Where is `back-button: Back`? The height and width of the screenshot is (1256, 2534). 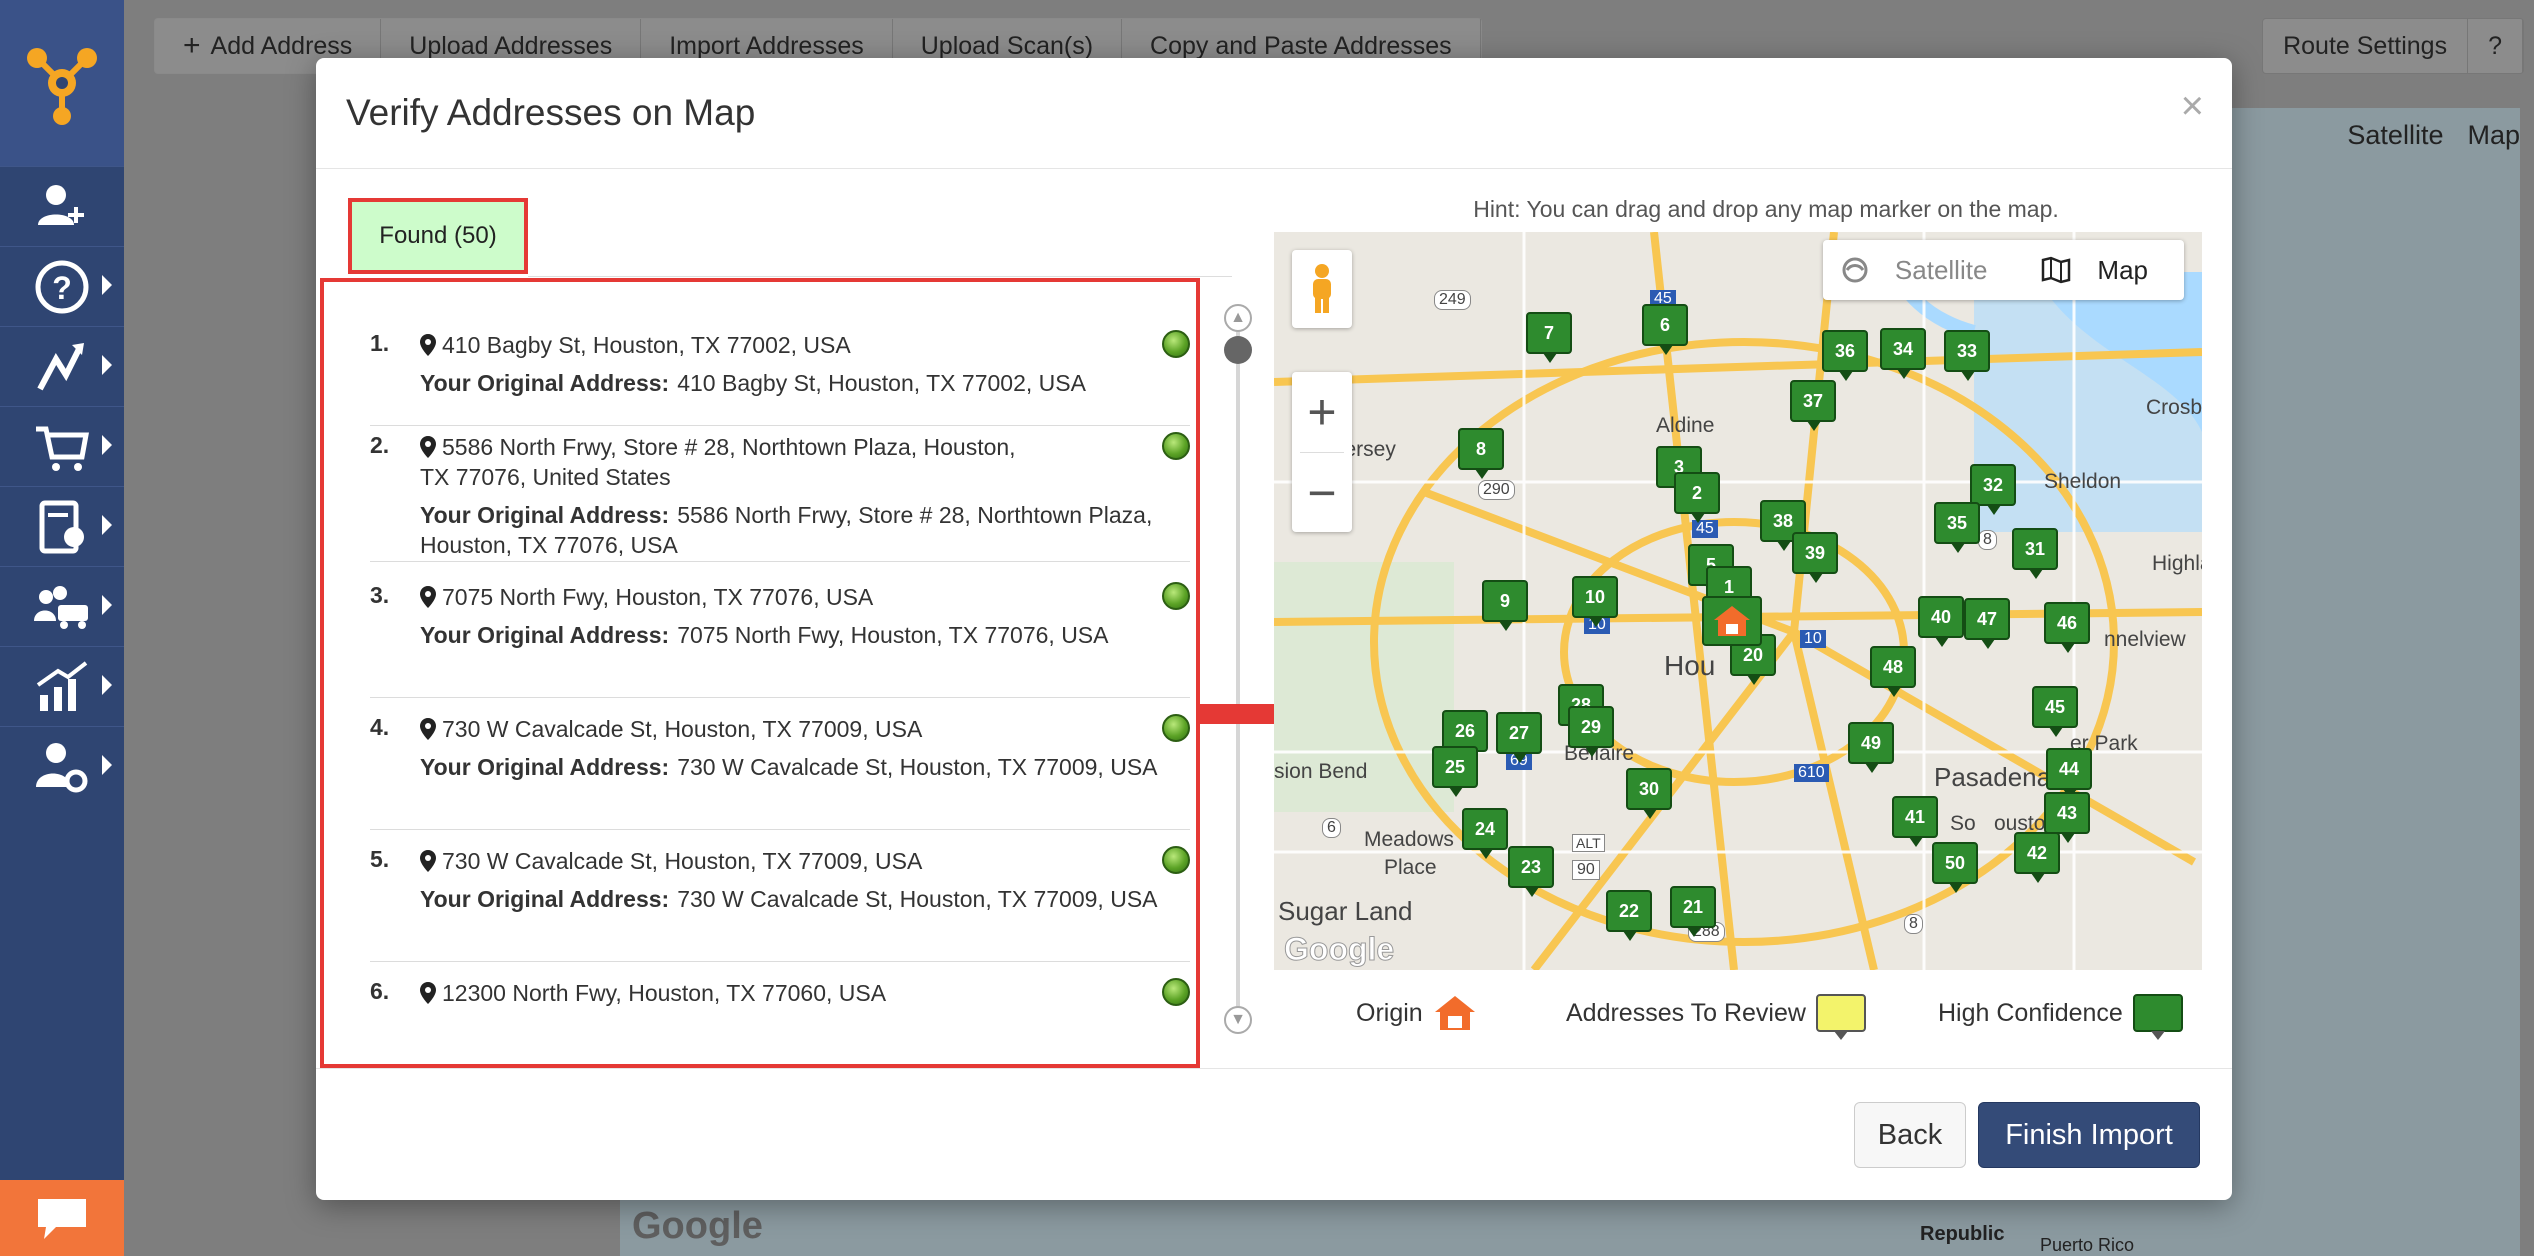 back-button: Back is located at coordinates (1910, 1135).